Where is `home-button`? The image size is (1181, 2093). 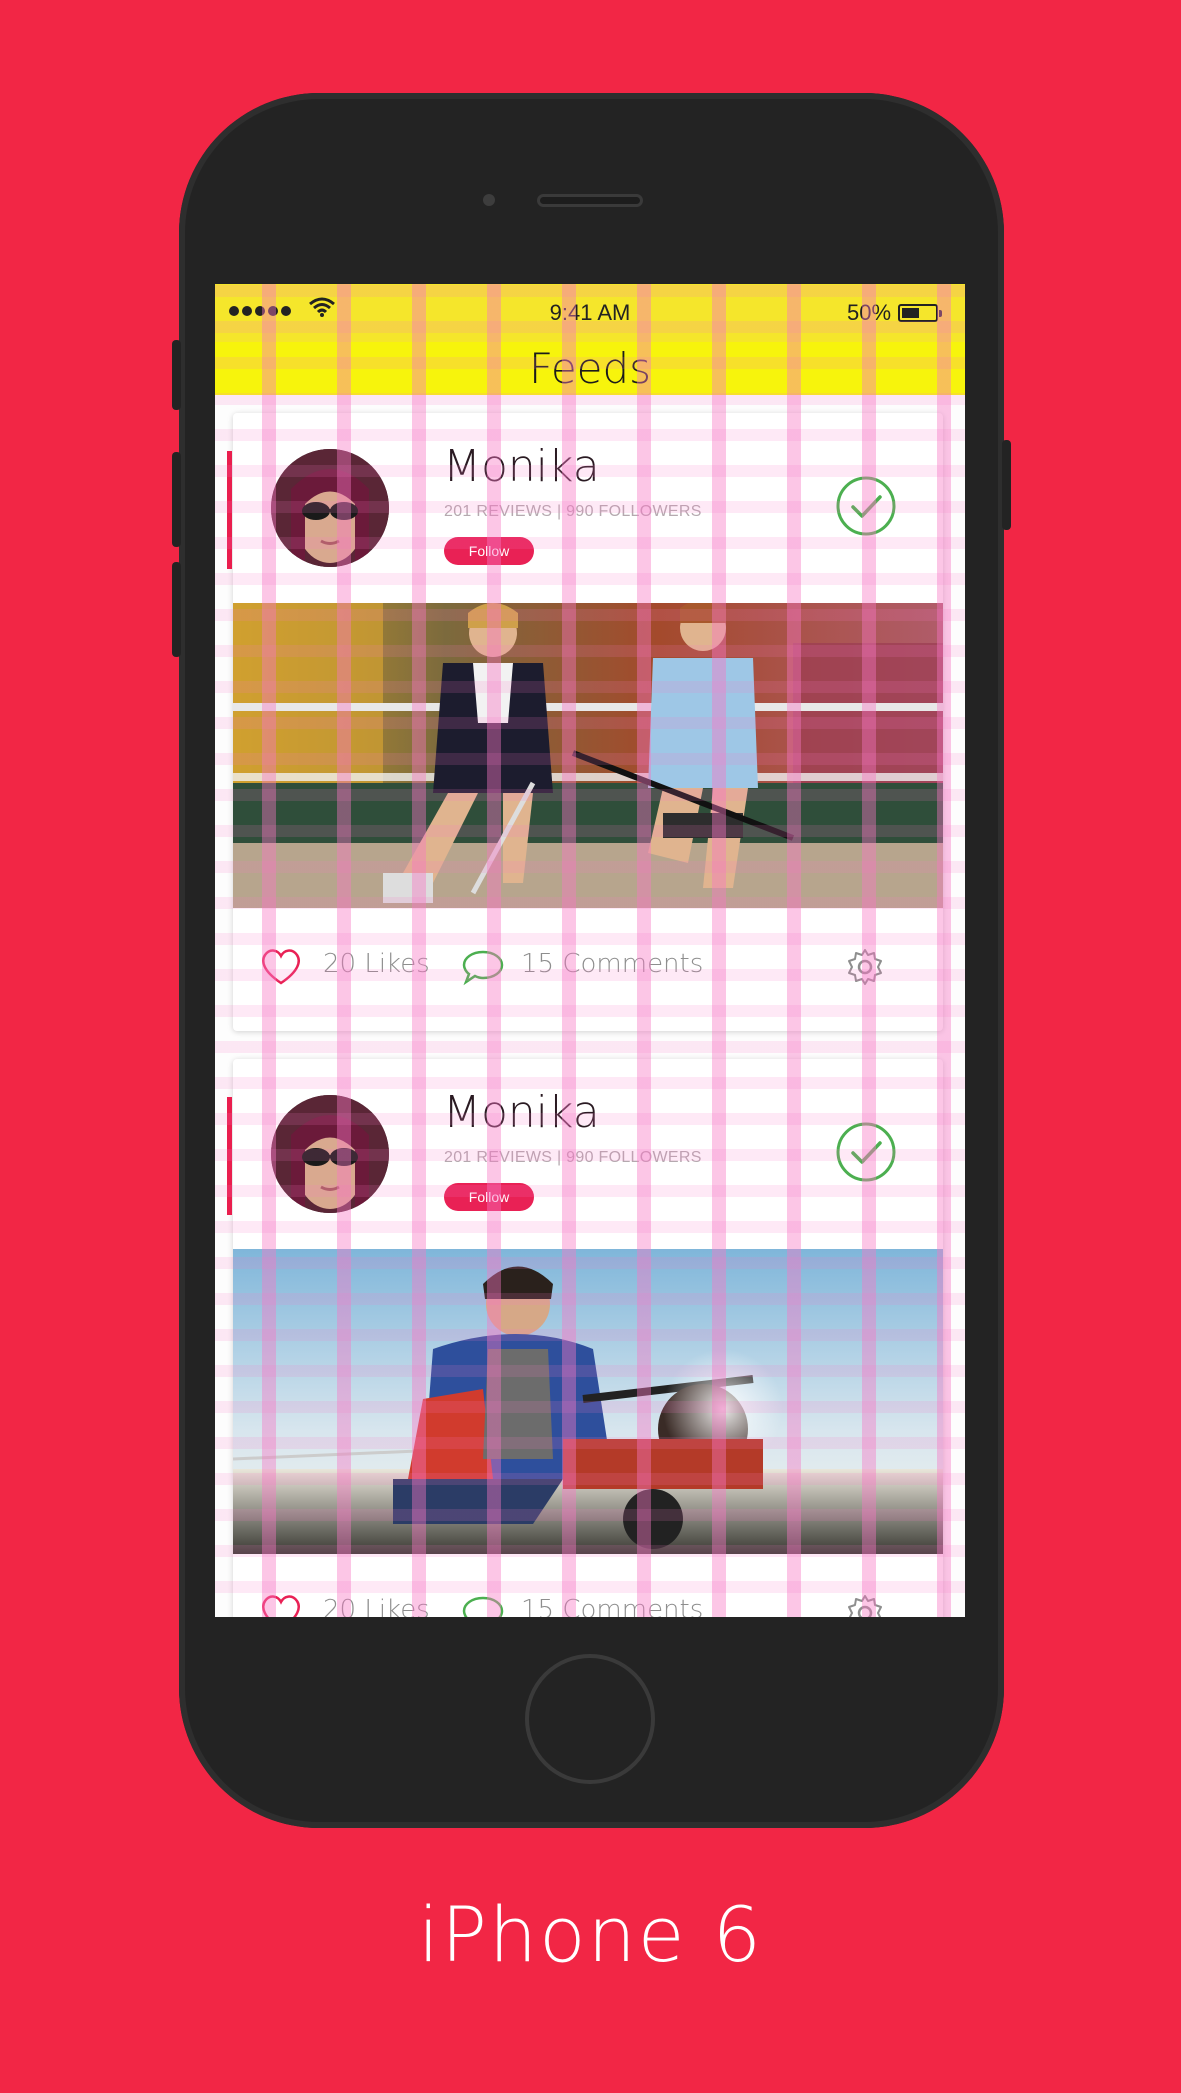
home-button is located at coordinates (590, 1719).